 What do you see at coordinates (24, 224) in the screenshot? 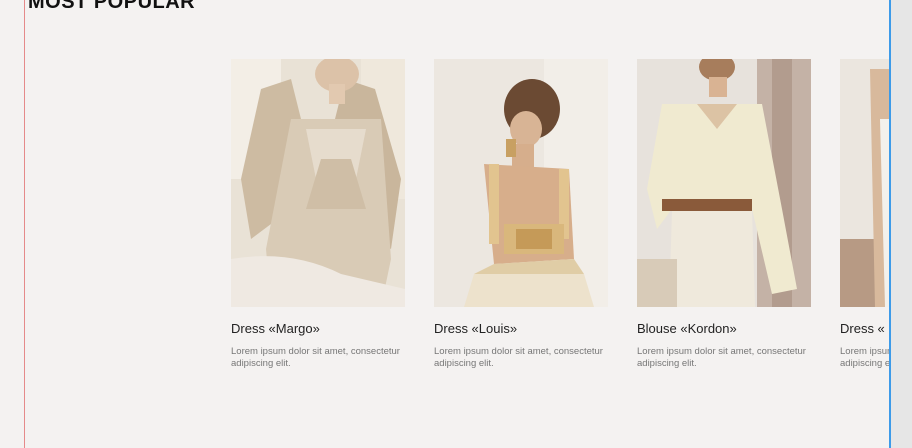
I see `layout-guide-left` at bounding box center [24, 224].